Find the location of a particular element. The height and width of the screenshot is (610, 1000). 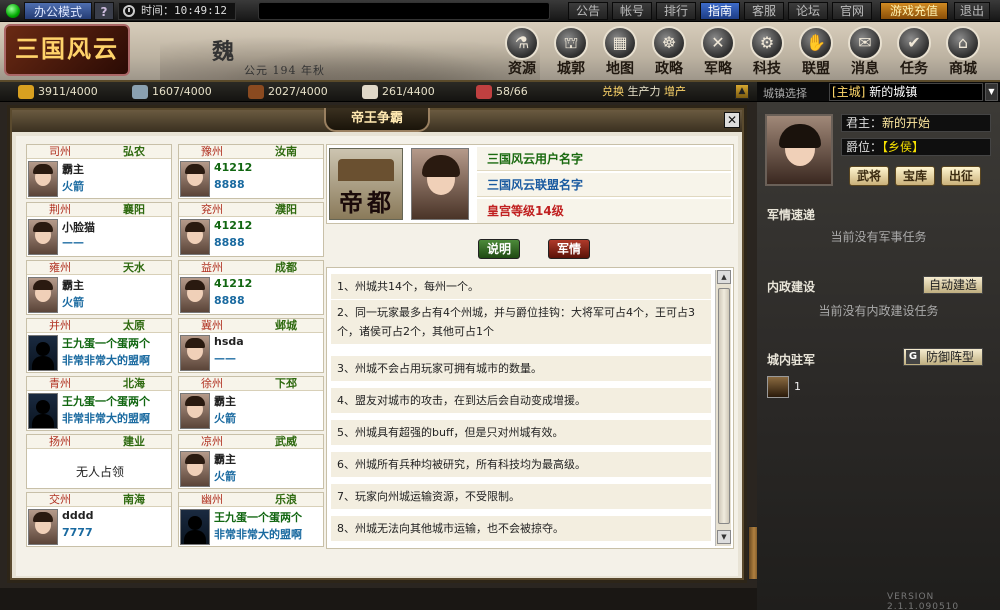

menu-item-4: ✕ 军略 is located at coordinates (718, 53).